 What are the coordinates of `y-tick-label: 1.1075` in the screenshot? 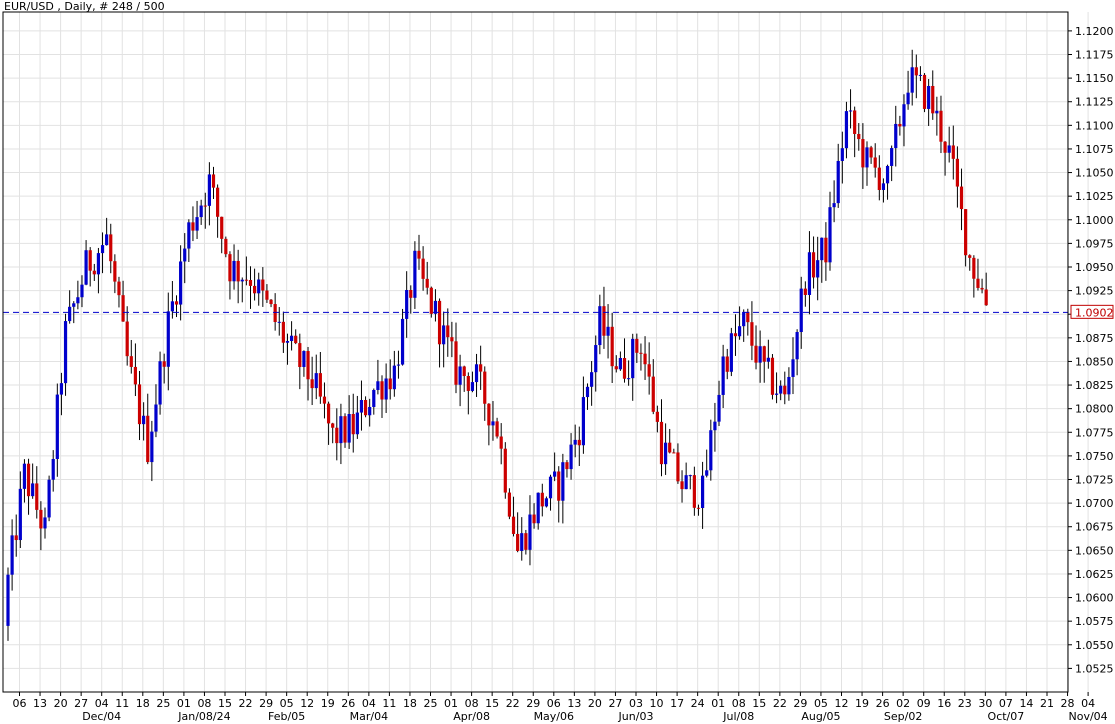 It's located at (1094, 149).